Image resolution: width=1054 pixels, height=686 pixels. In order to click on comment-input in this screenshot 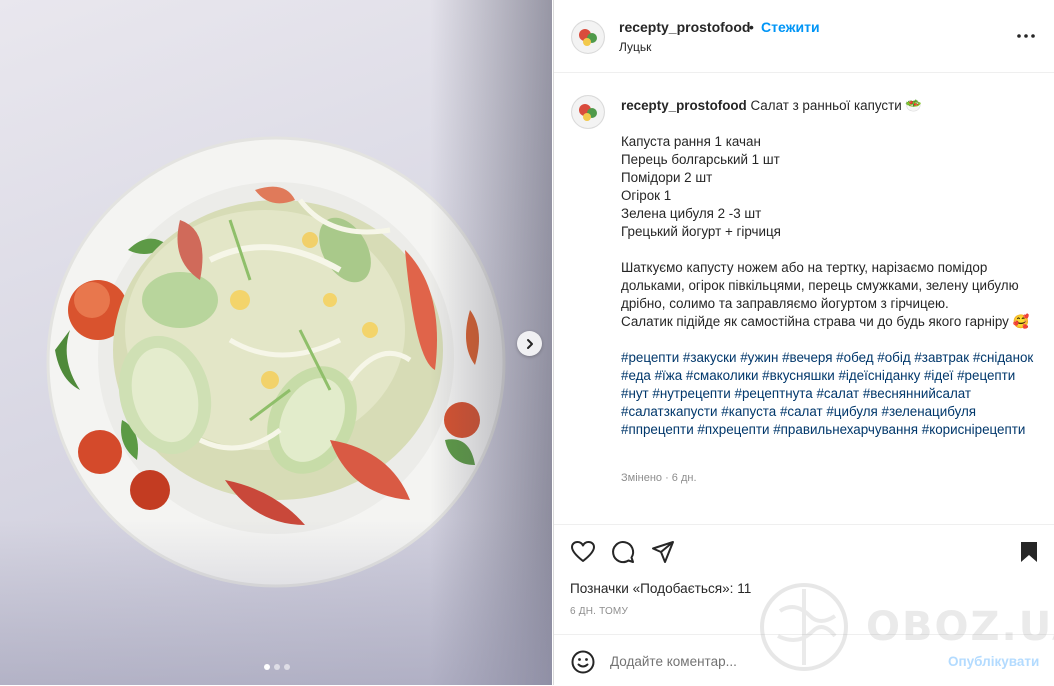, I will do `click(770, 661)`.